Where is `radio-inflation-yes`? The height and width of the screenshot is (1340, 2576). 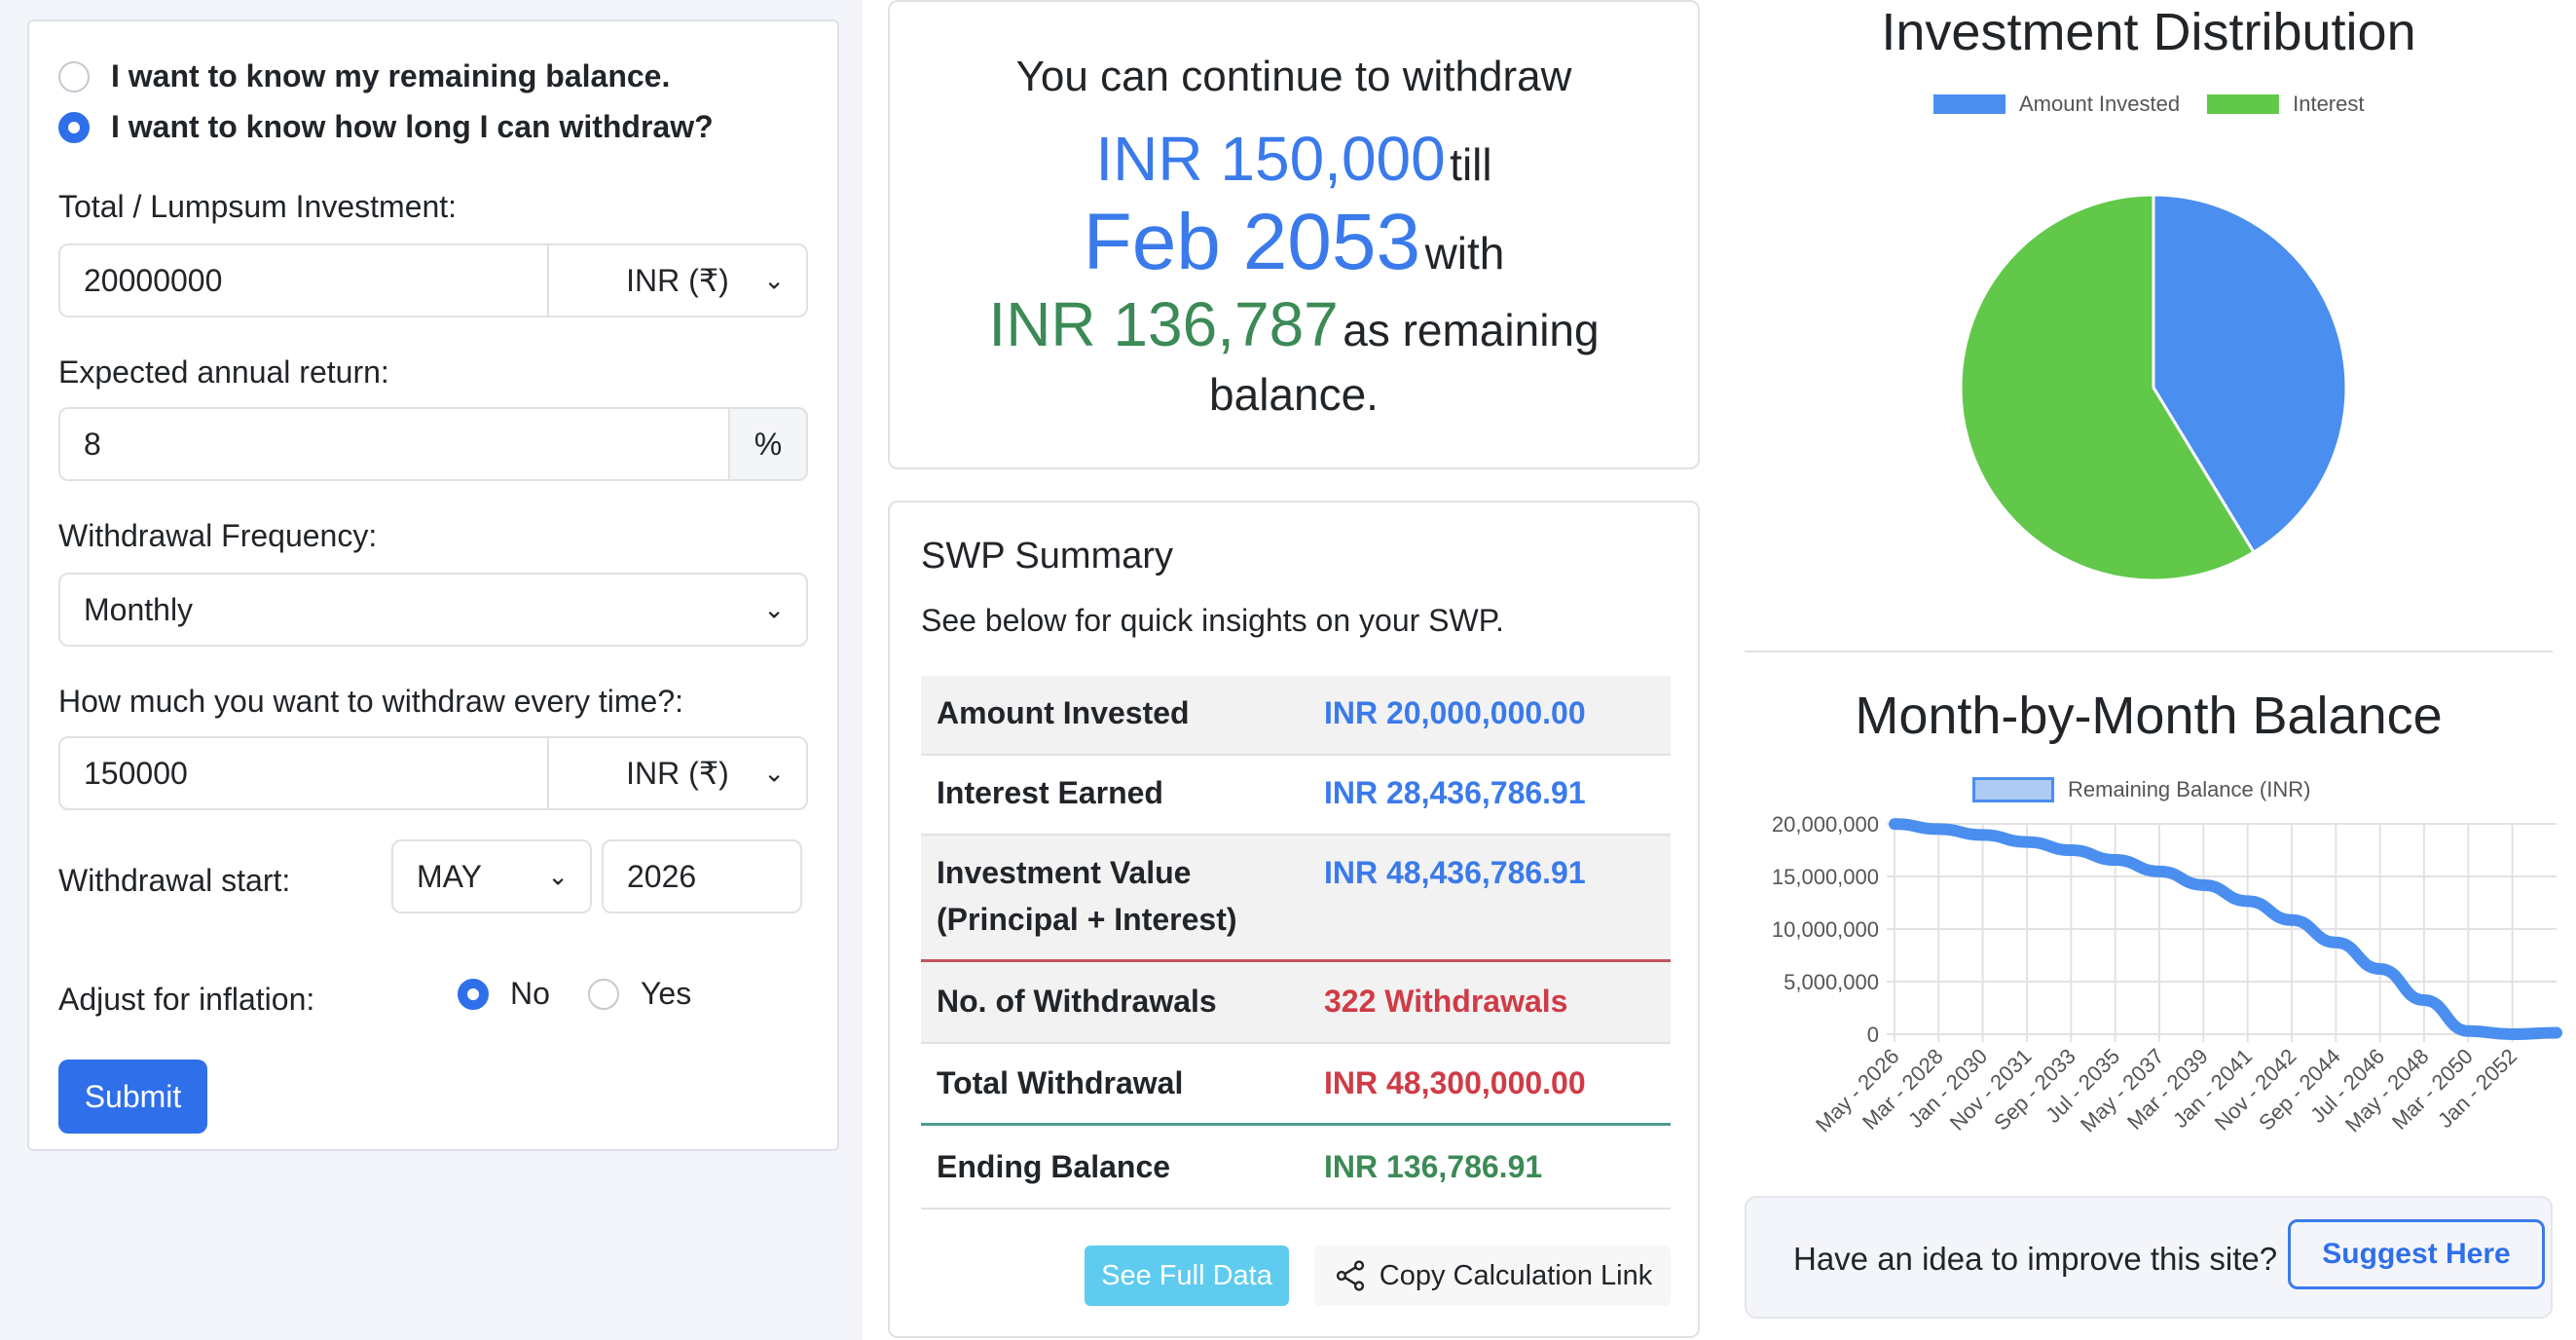 radio-inflation-yes is located at coordinates (603, 994).